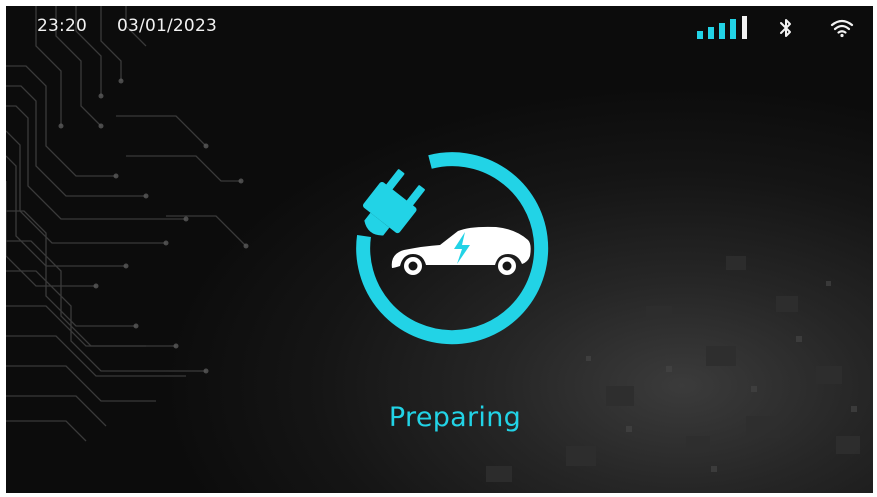 The width and height of the screenshot is (877, 497). What do you see at coordinates (786, 30) in the screenshot?
I see `bluetooth-icon` at bounding box center [786, 30].